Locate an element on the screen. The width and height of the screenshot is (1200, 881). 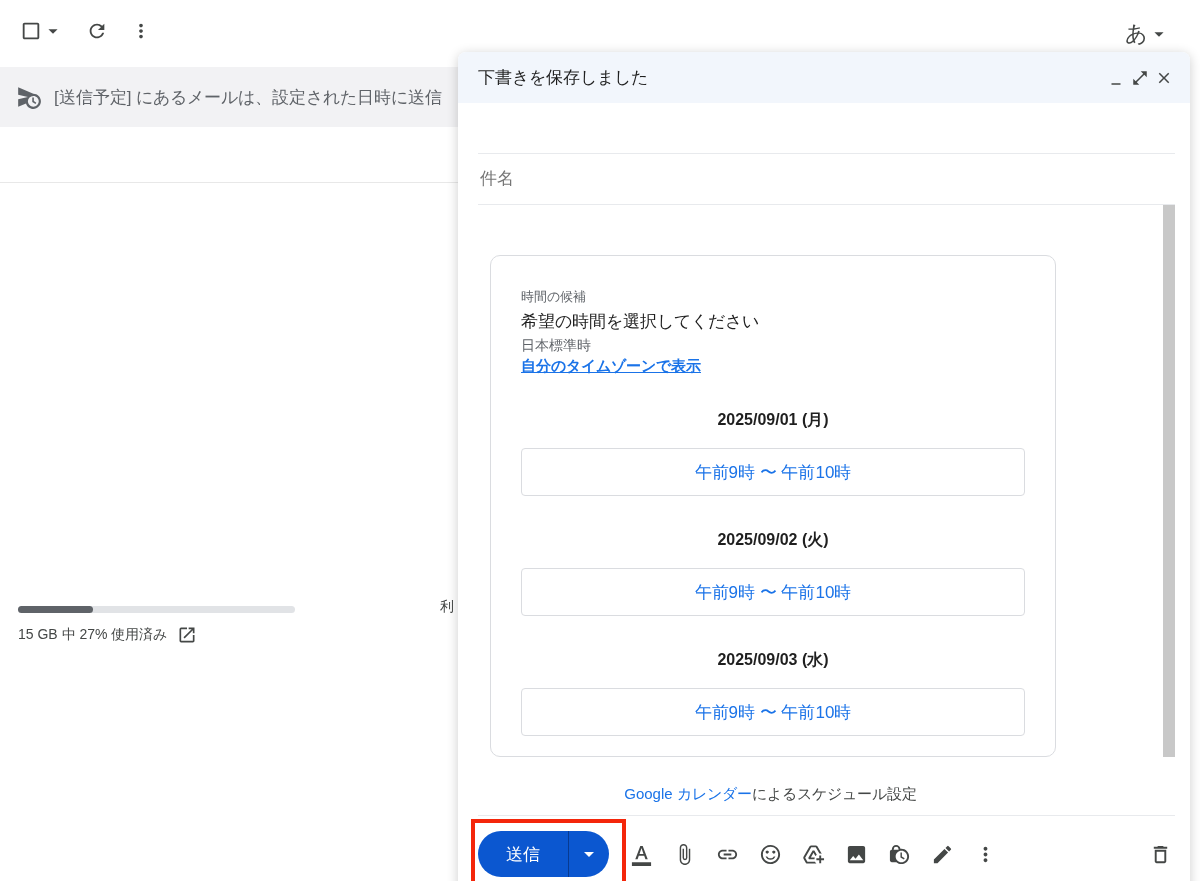
banner-text: [送信予定] にあるメールは、設定された日時に送信 is located at coordinates (248, 97).